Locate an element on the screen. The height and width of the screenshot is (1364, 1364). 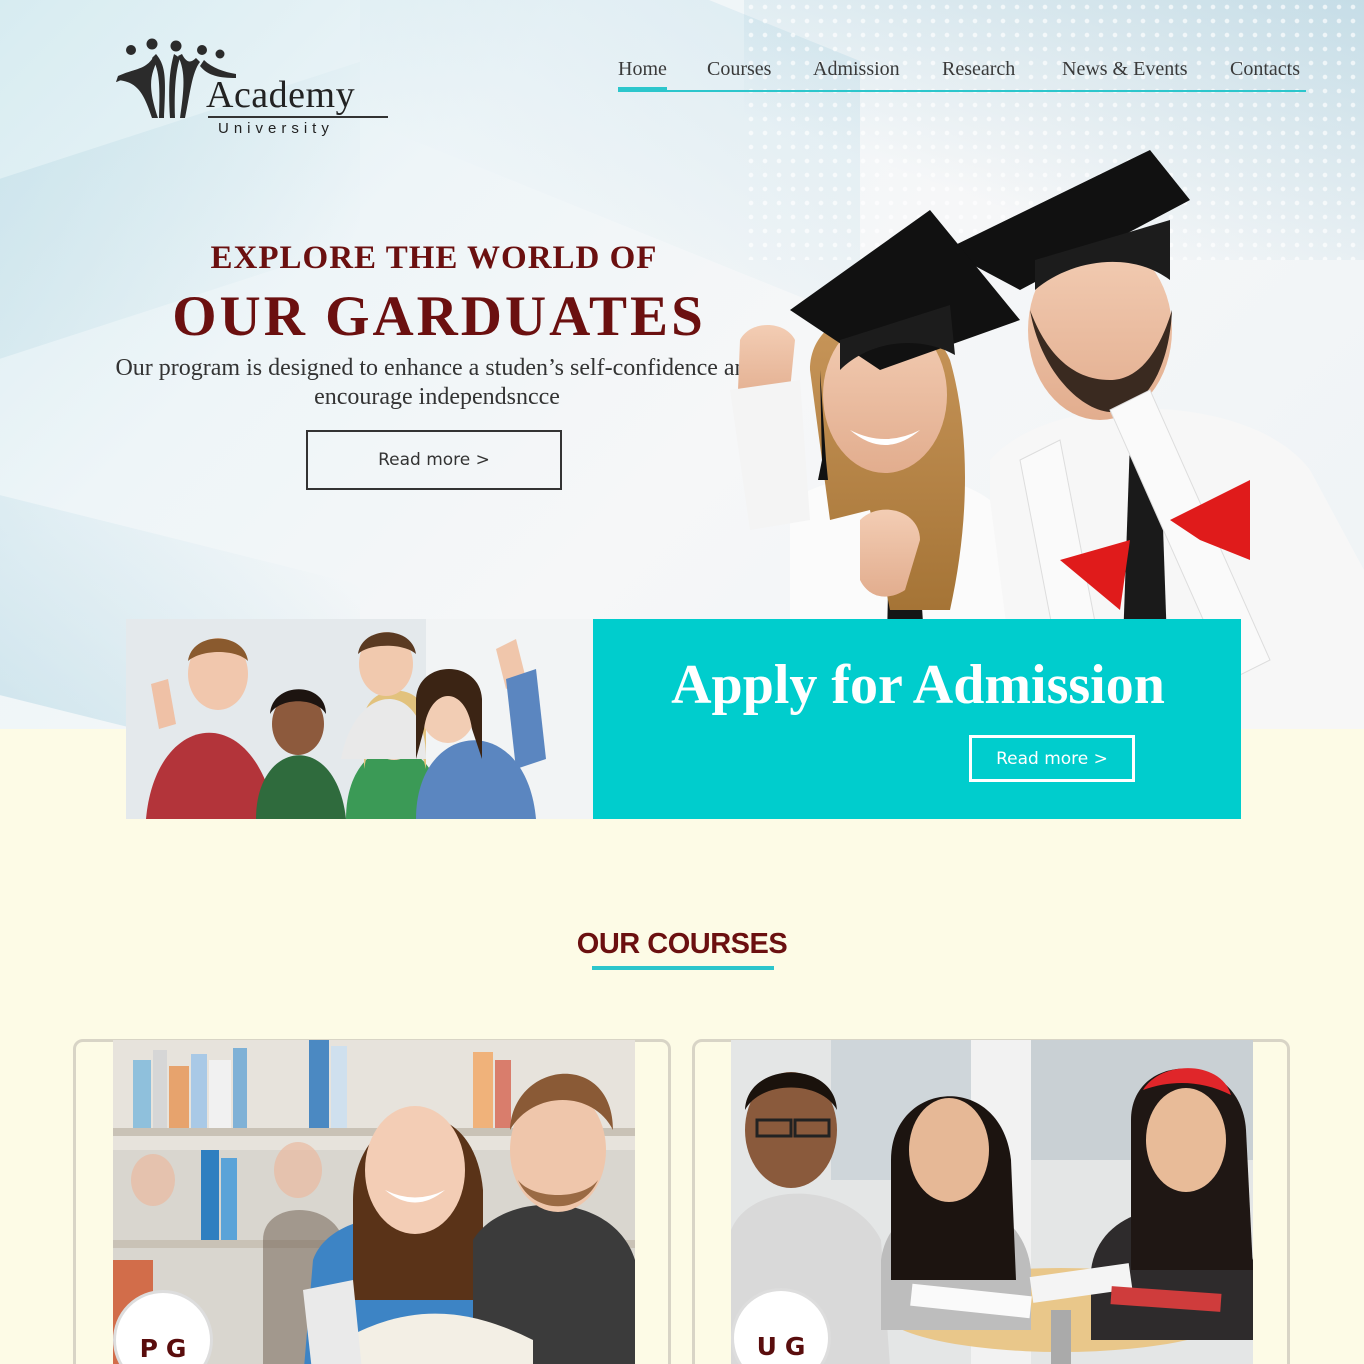
nav-item-admission: Admission is located at coordinates (856, 69).